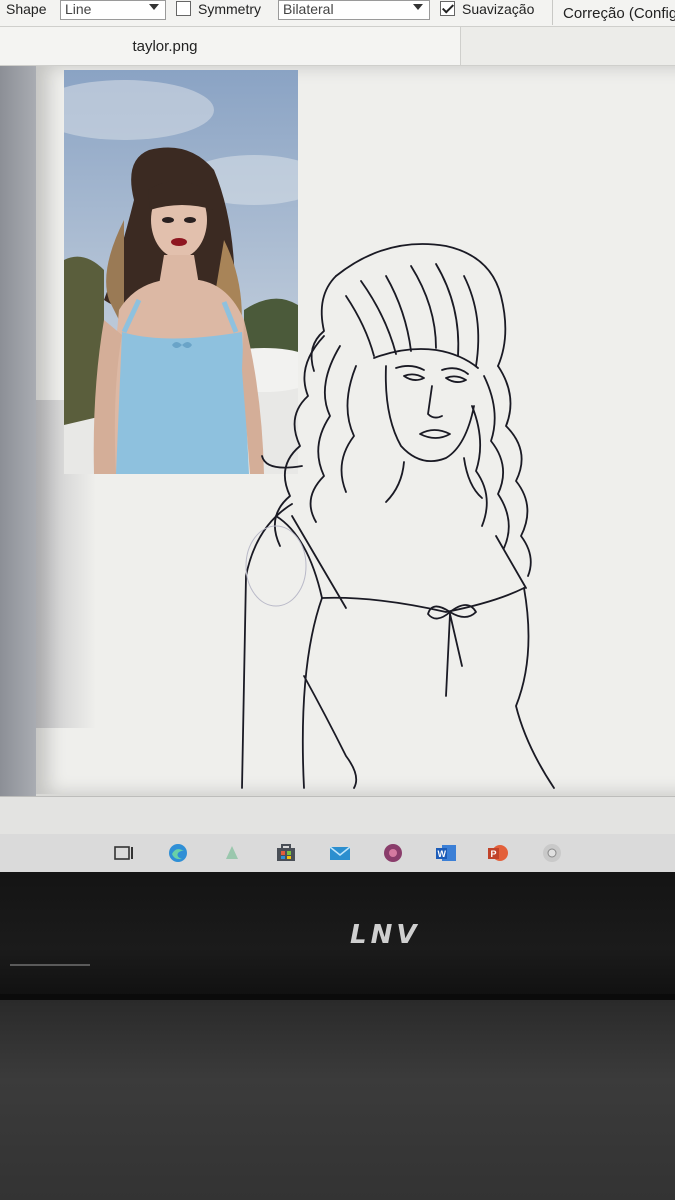  What do you see at coordinates (178, 853) in the screenshot?
I see `edge-browser-icon` at bounding box center [178, 853].